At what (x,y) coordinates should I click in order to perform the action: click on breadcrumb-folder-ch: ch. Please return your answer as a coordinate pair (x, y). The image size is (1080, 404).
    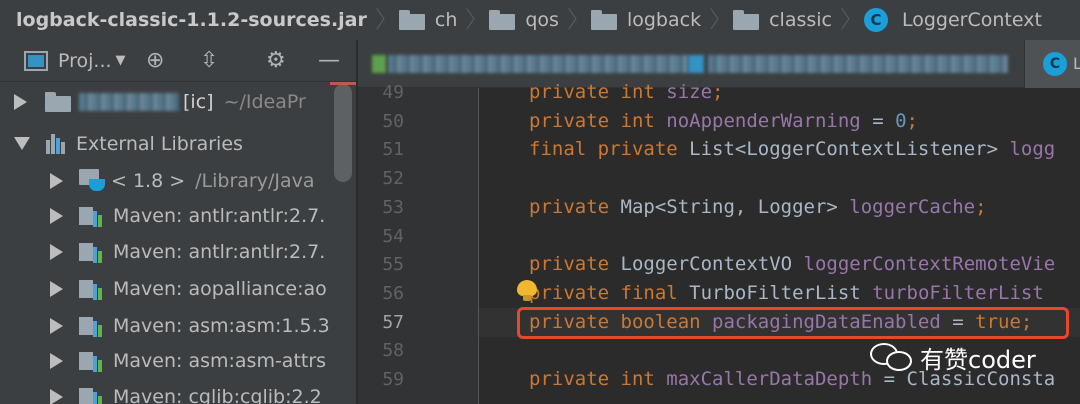
    Looking at the image, I should click on (430, 20).